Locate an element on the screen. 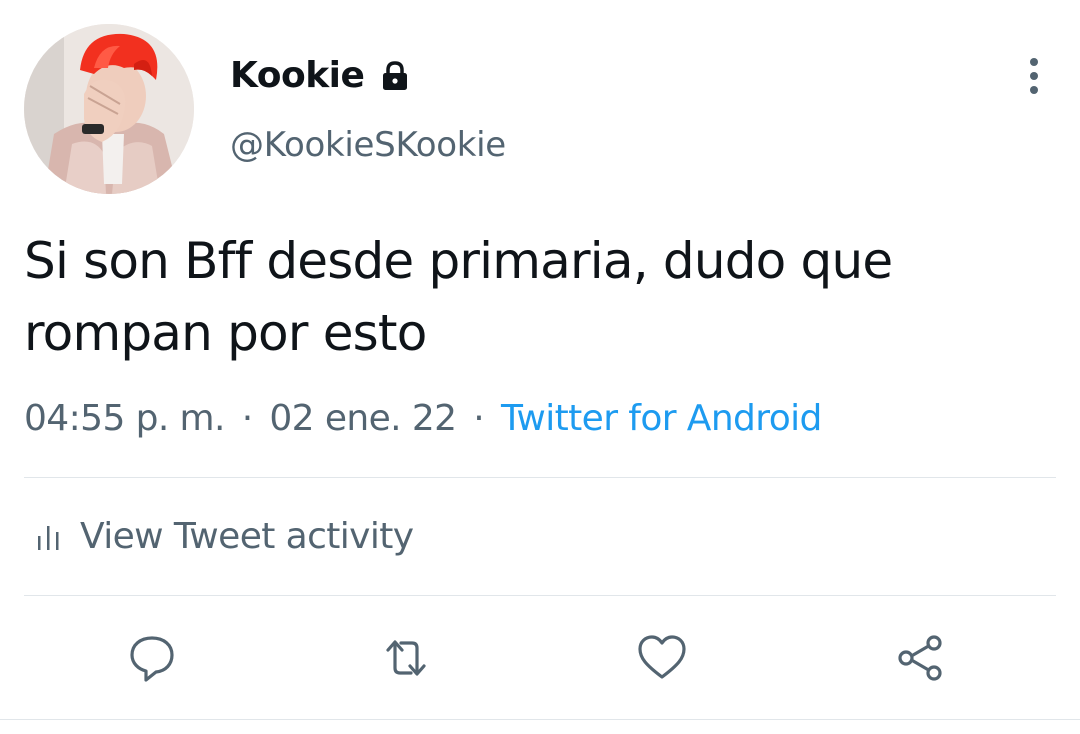  share-nodes-icon is located at coordinates (920, 658).